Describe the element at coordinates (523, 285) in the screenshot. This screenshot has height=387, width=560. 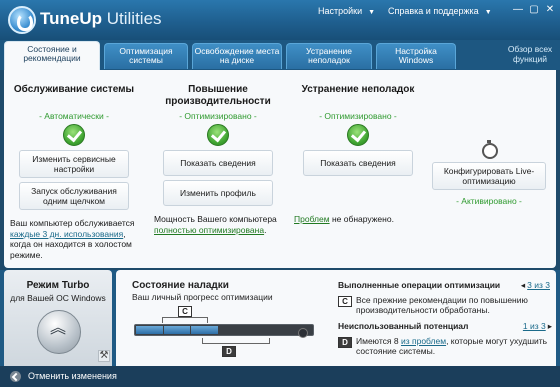
I see `prev-arrow-icon: ◂` at that location.